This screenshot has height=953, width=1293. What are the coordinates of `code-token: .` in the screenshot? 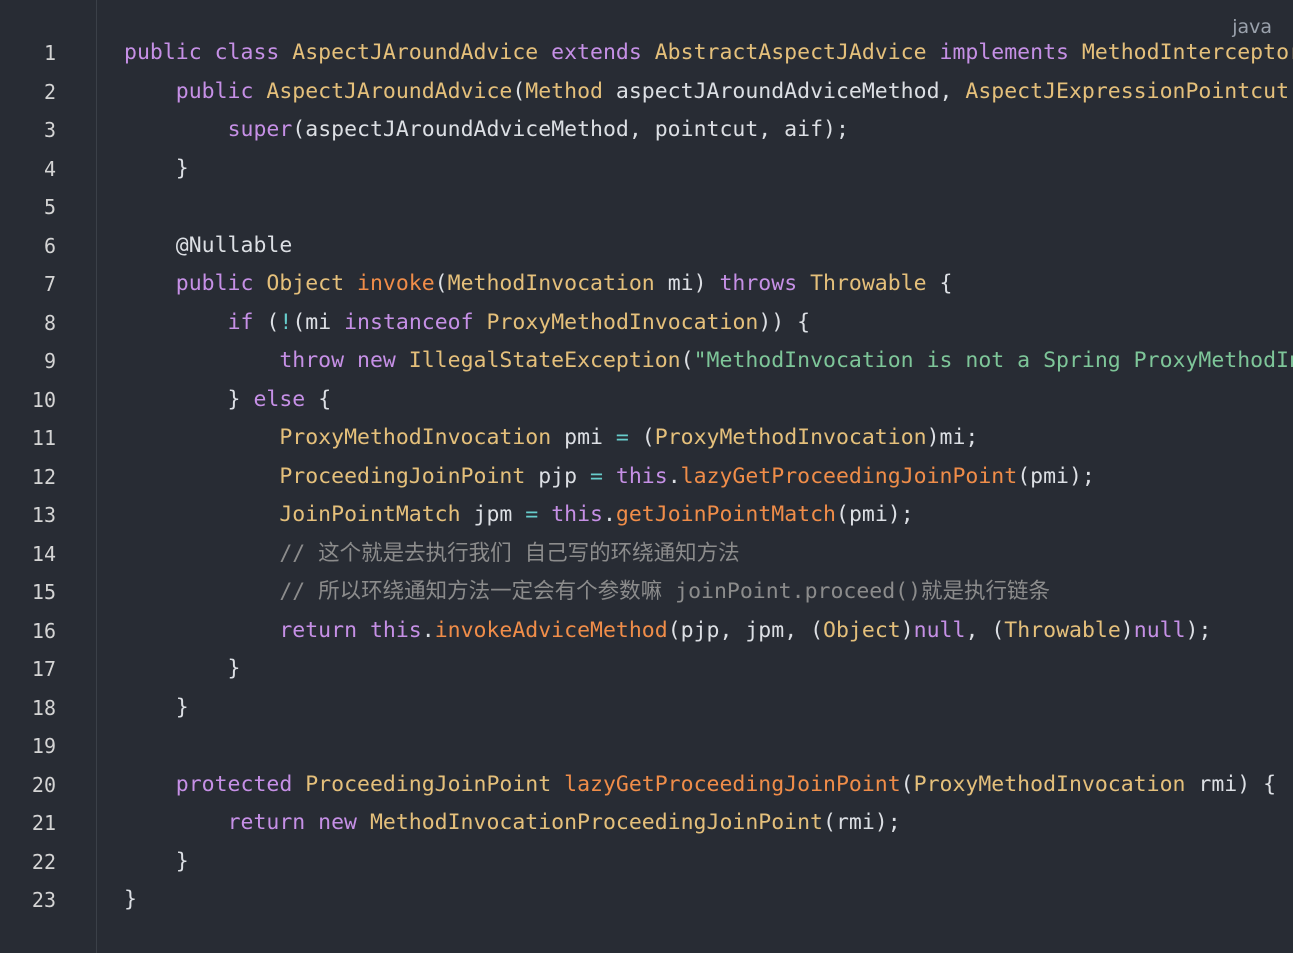 It's located at (674, 476).